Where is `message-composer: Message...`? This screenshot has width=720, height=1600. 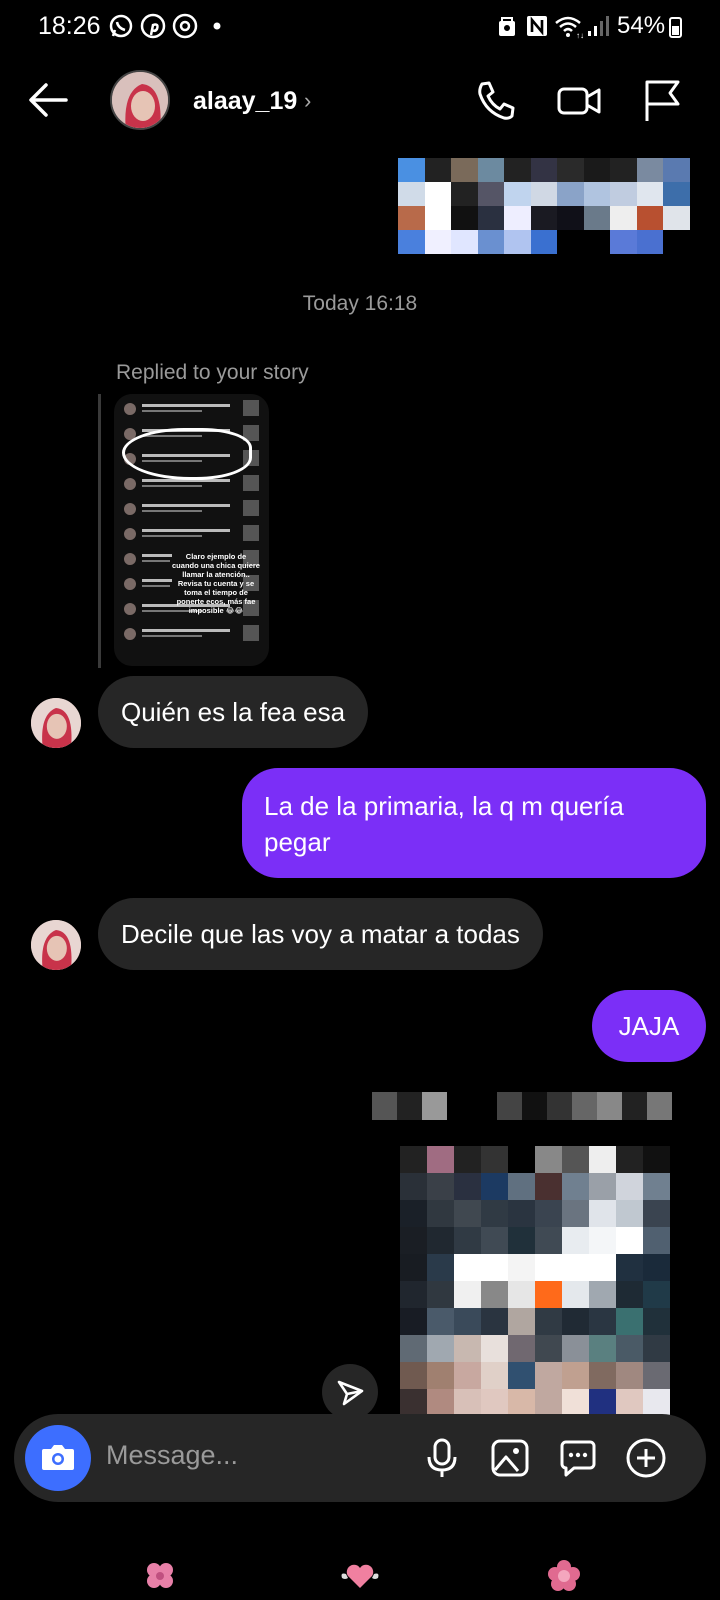 message-composer: Message... is located at coordinates (360, 1458).